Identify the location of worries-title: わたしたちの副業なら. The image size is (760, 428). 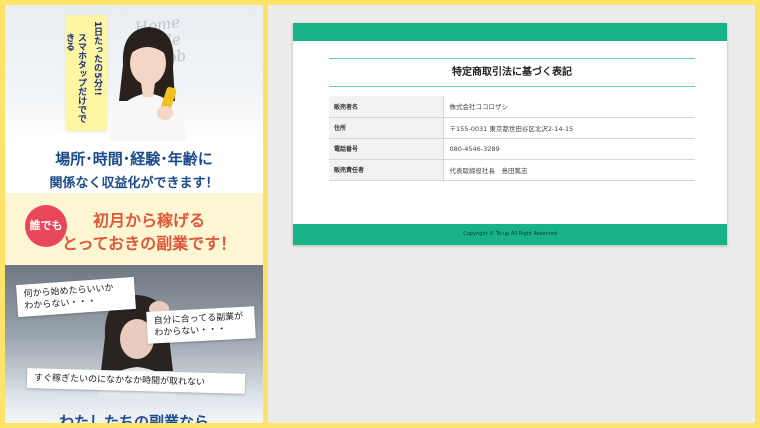
(133, 418).